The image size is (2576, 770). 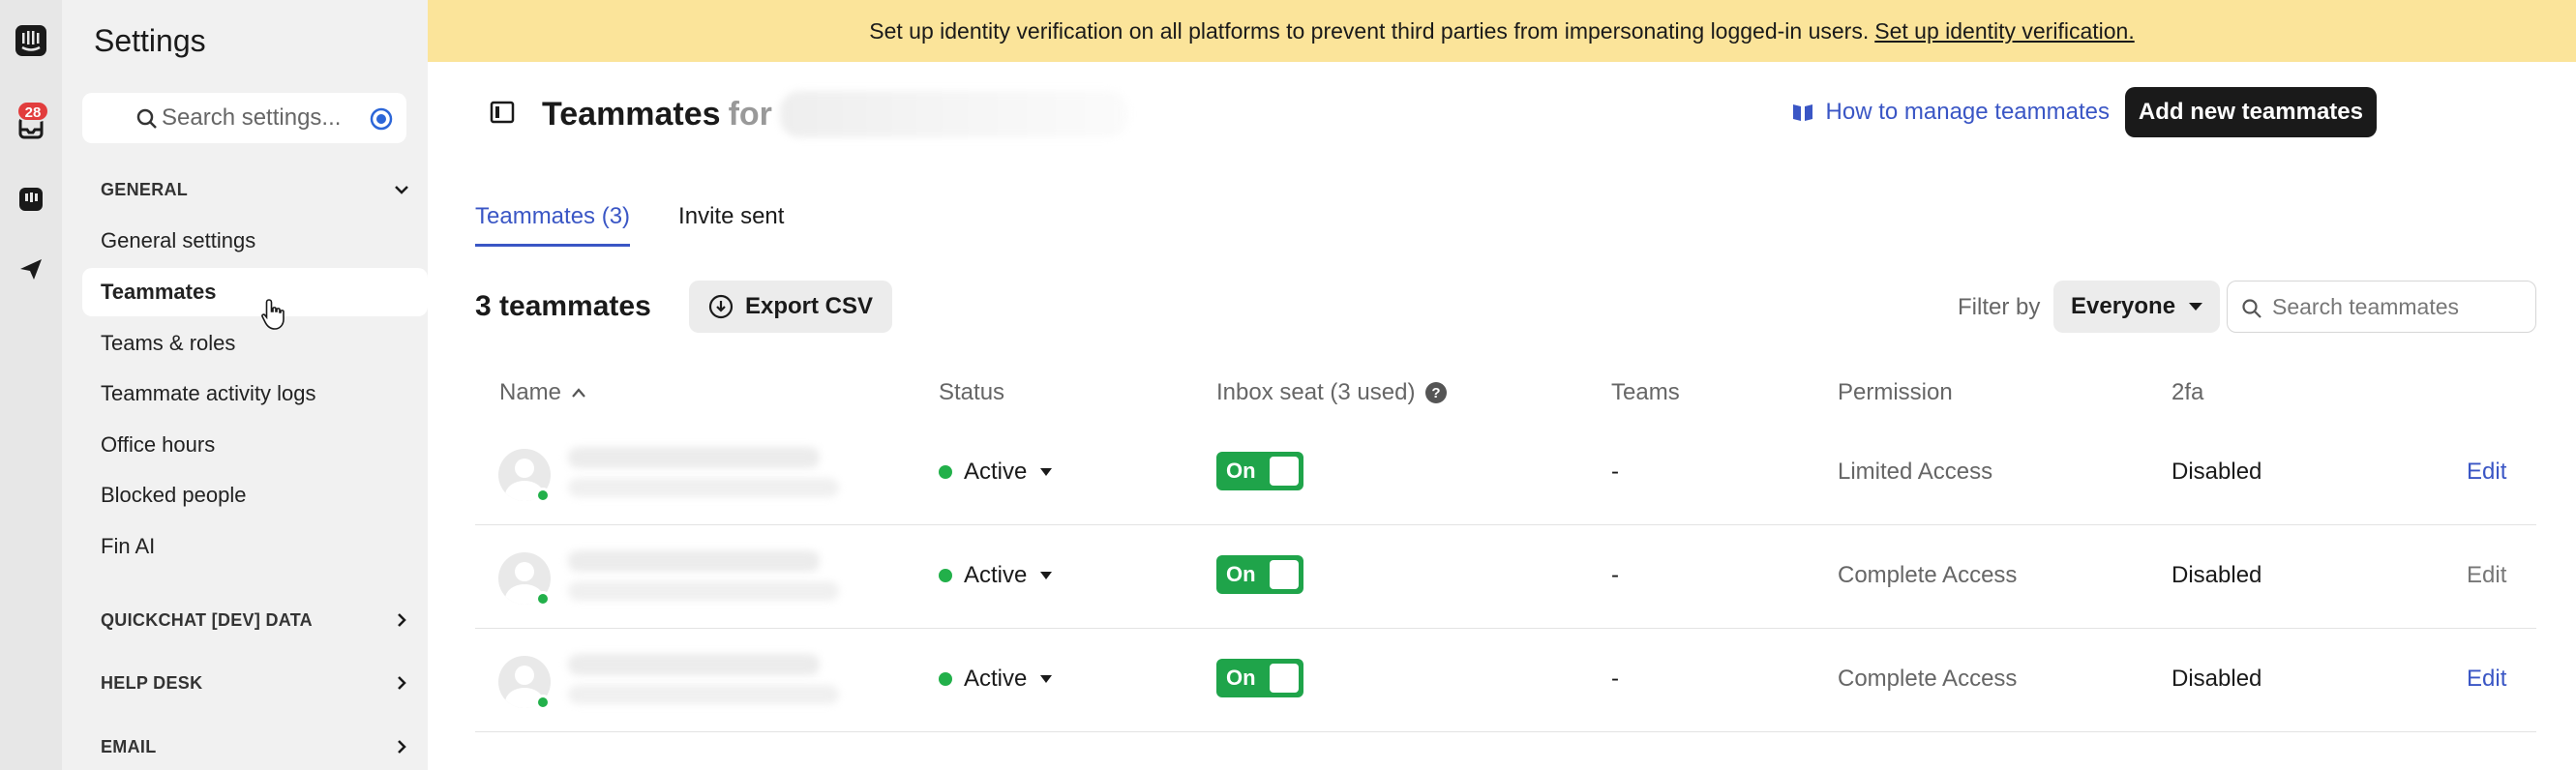 I want to click on how-to-manage-link: How to manage teammates, so click(x=1950, y=112).